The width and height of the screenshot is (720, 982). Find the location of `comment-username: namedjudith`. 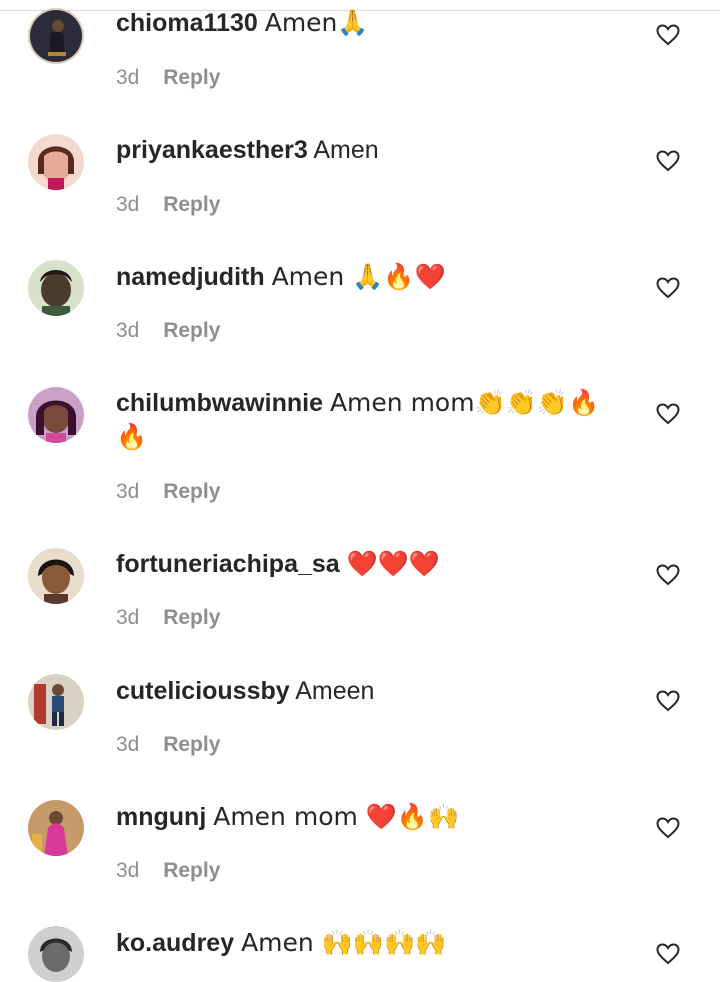

comment-username: namedjudith is located at coordinates (190, 277).